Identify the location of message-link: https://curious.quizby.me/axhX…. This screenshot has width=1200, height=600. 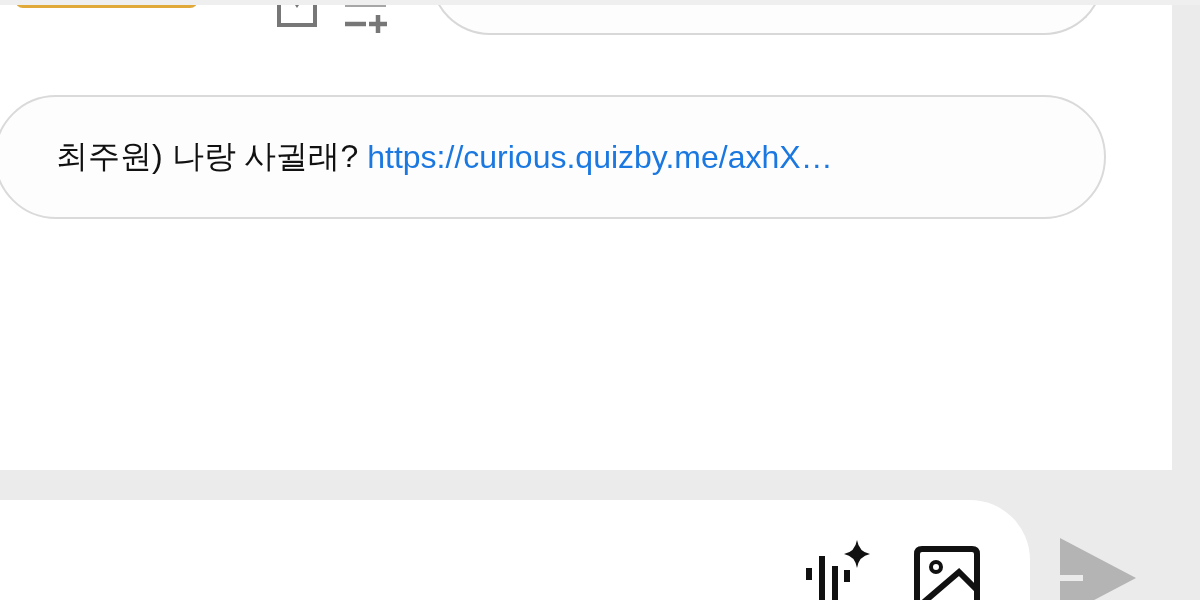
(600, 157).